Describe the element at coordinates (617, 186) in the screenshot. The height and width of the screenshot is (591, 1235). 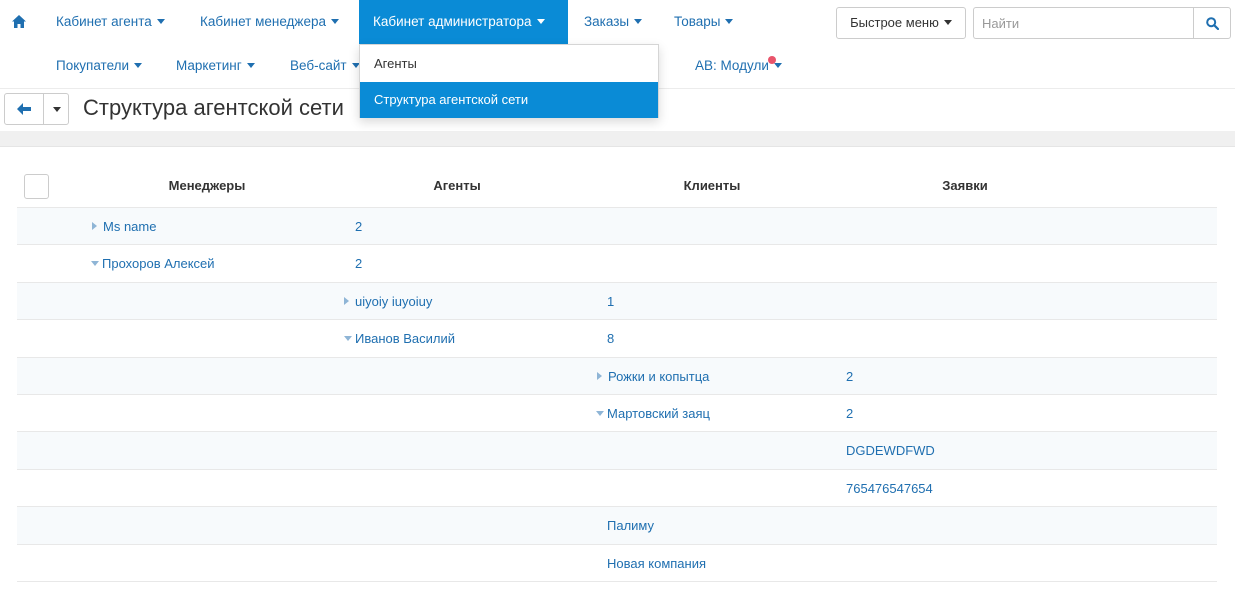
I see `table-header: Менеджеры Агенты Клиенты Заявки` at that location.